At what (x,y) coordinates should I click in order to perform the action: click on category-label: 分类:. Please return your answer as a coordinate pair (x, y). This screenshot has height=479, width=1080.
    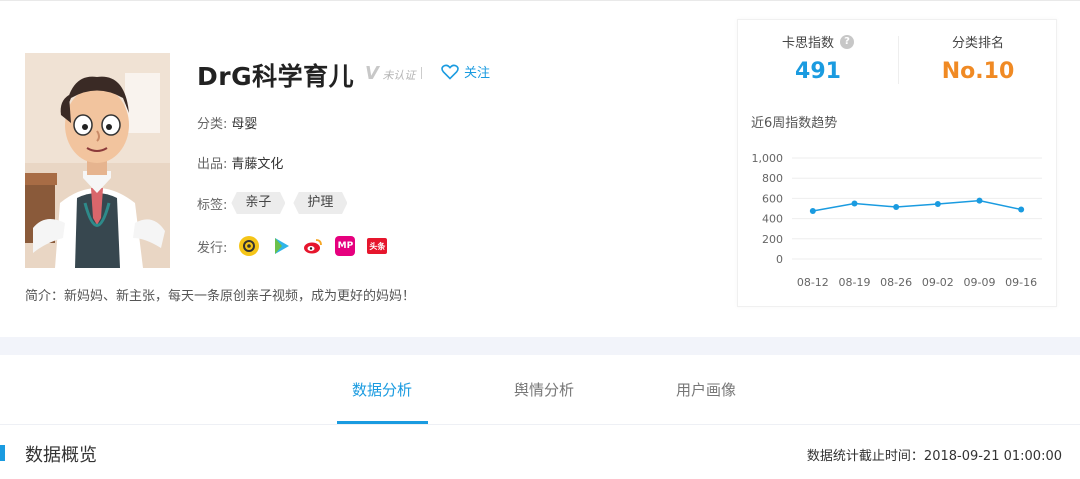
    Looking at the image, I should click on (212, 124).